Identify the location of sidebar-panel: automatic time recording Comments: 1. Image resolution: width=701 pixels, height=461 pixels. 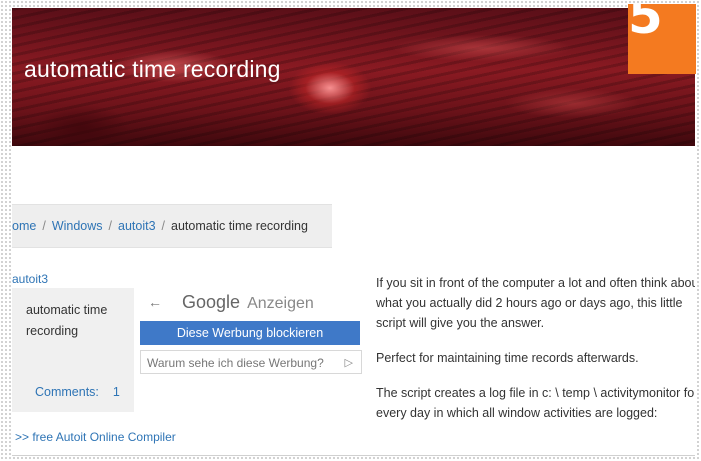
(73, 350).